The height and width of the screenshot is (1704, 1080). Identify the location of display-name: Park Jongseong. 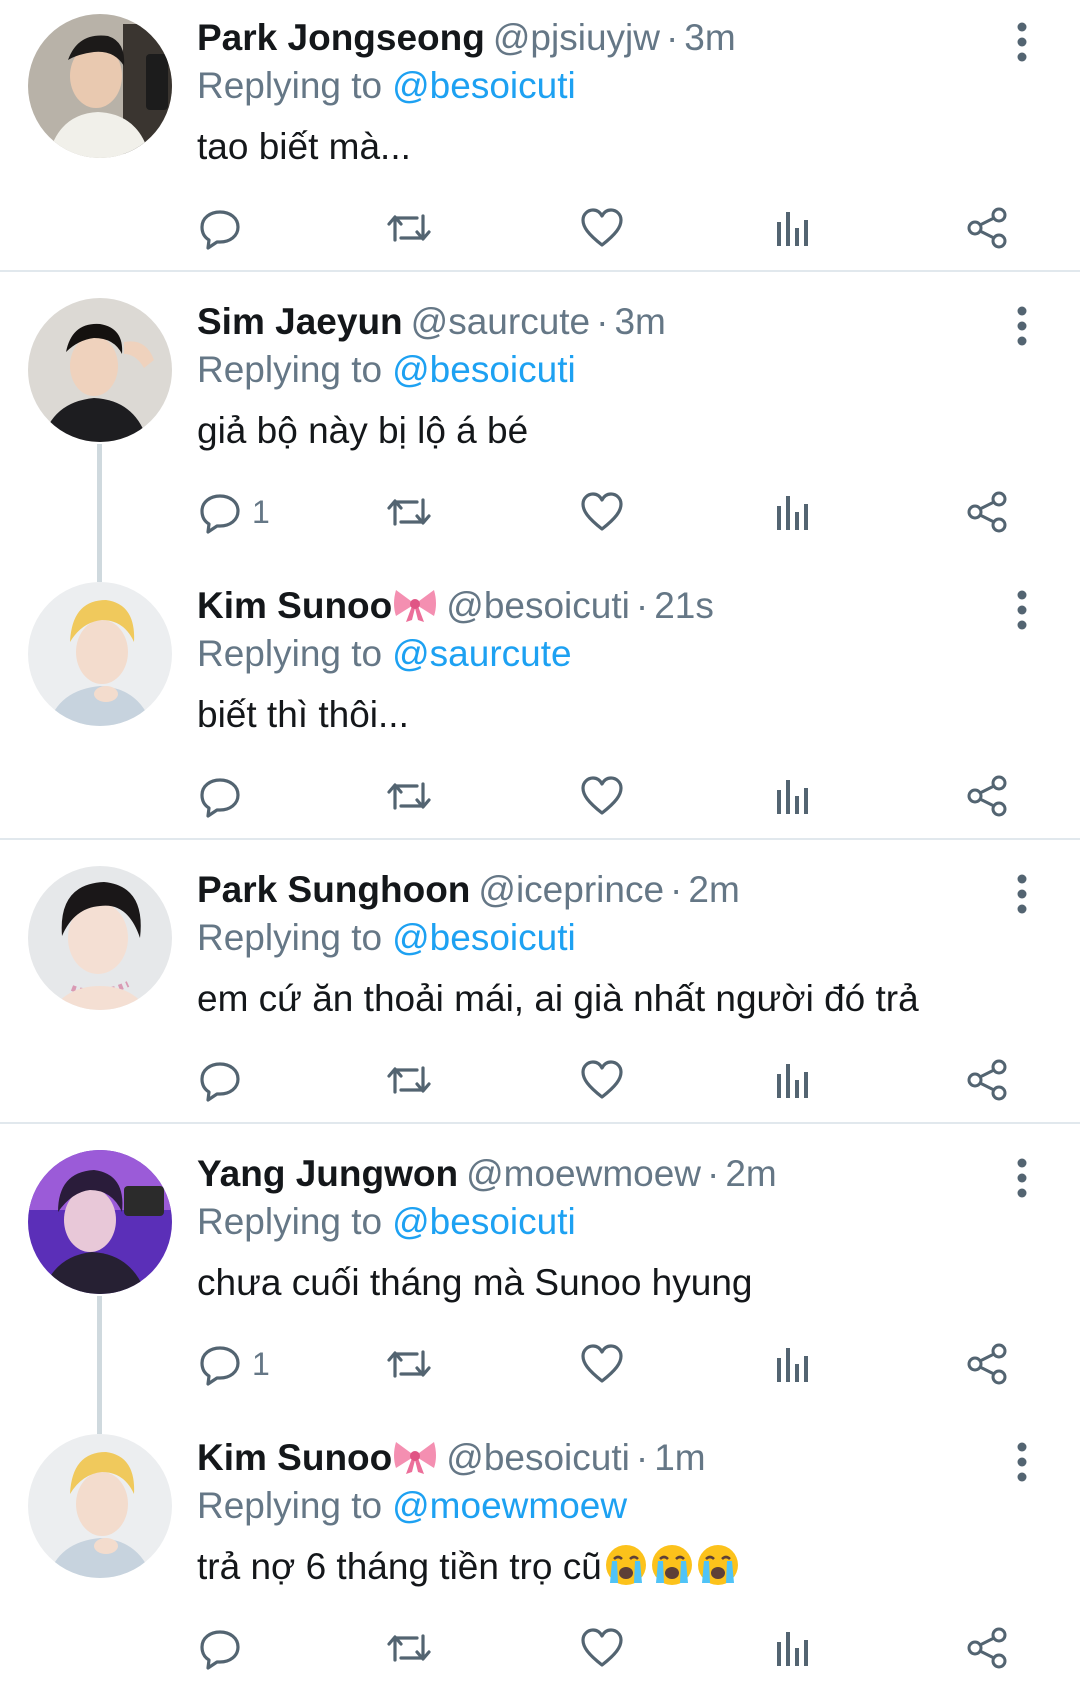
(341, 37).